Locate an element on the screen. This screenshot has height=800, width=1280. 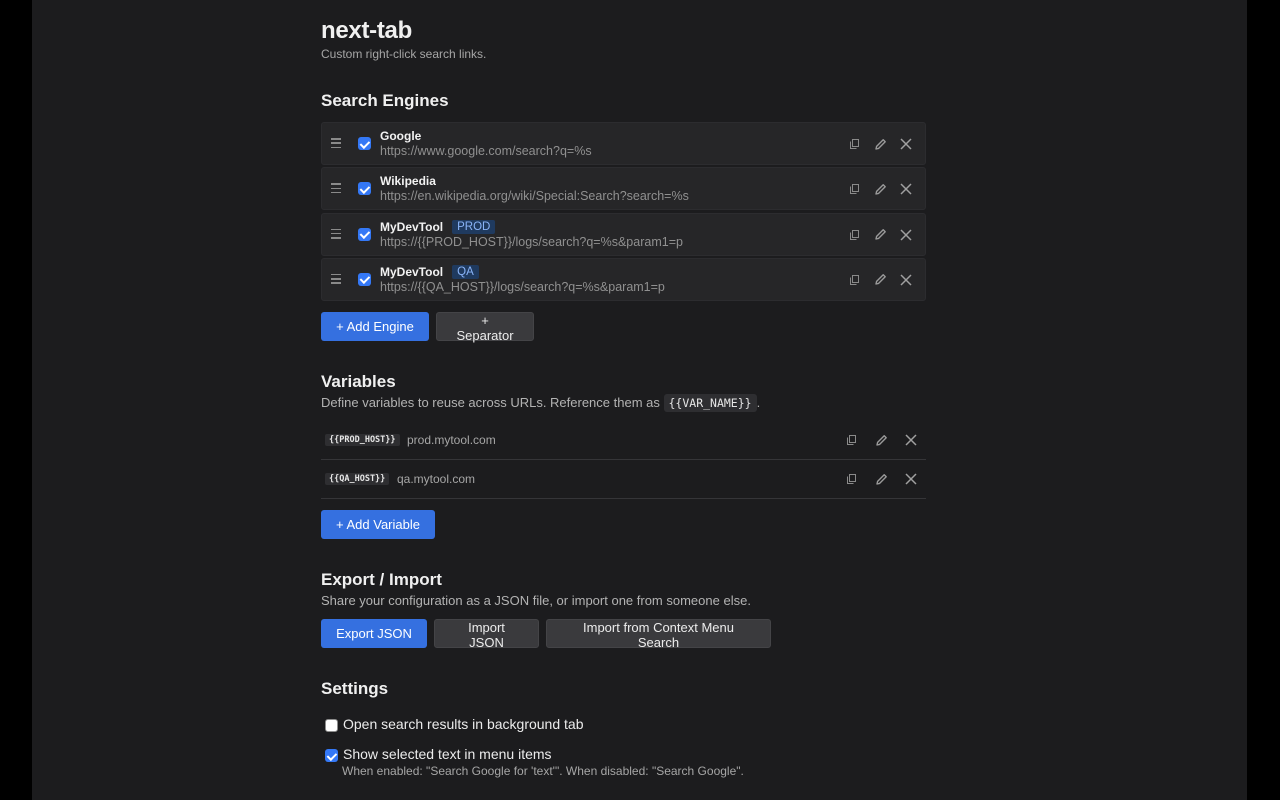
variable-value: qa.mytool.com is located at coordinates (436, 479).